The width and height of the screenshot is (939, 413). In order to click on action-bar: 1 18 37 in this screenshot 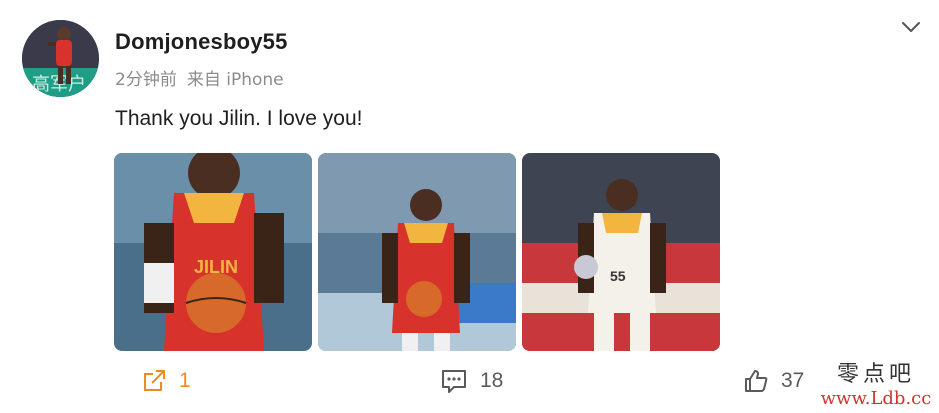, I will do `click(469, 382)`.